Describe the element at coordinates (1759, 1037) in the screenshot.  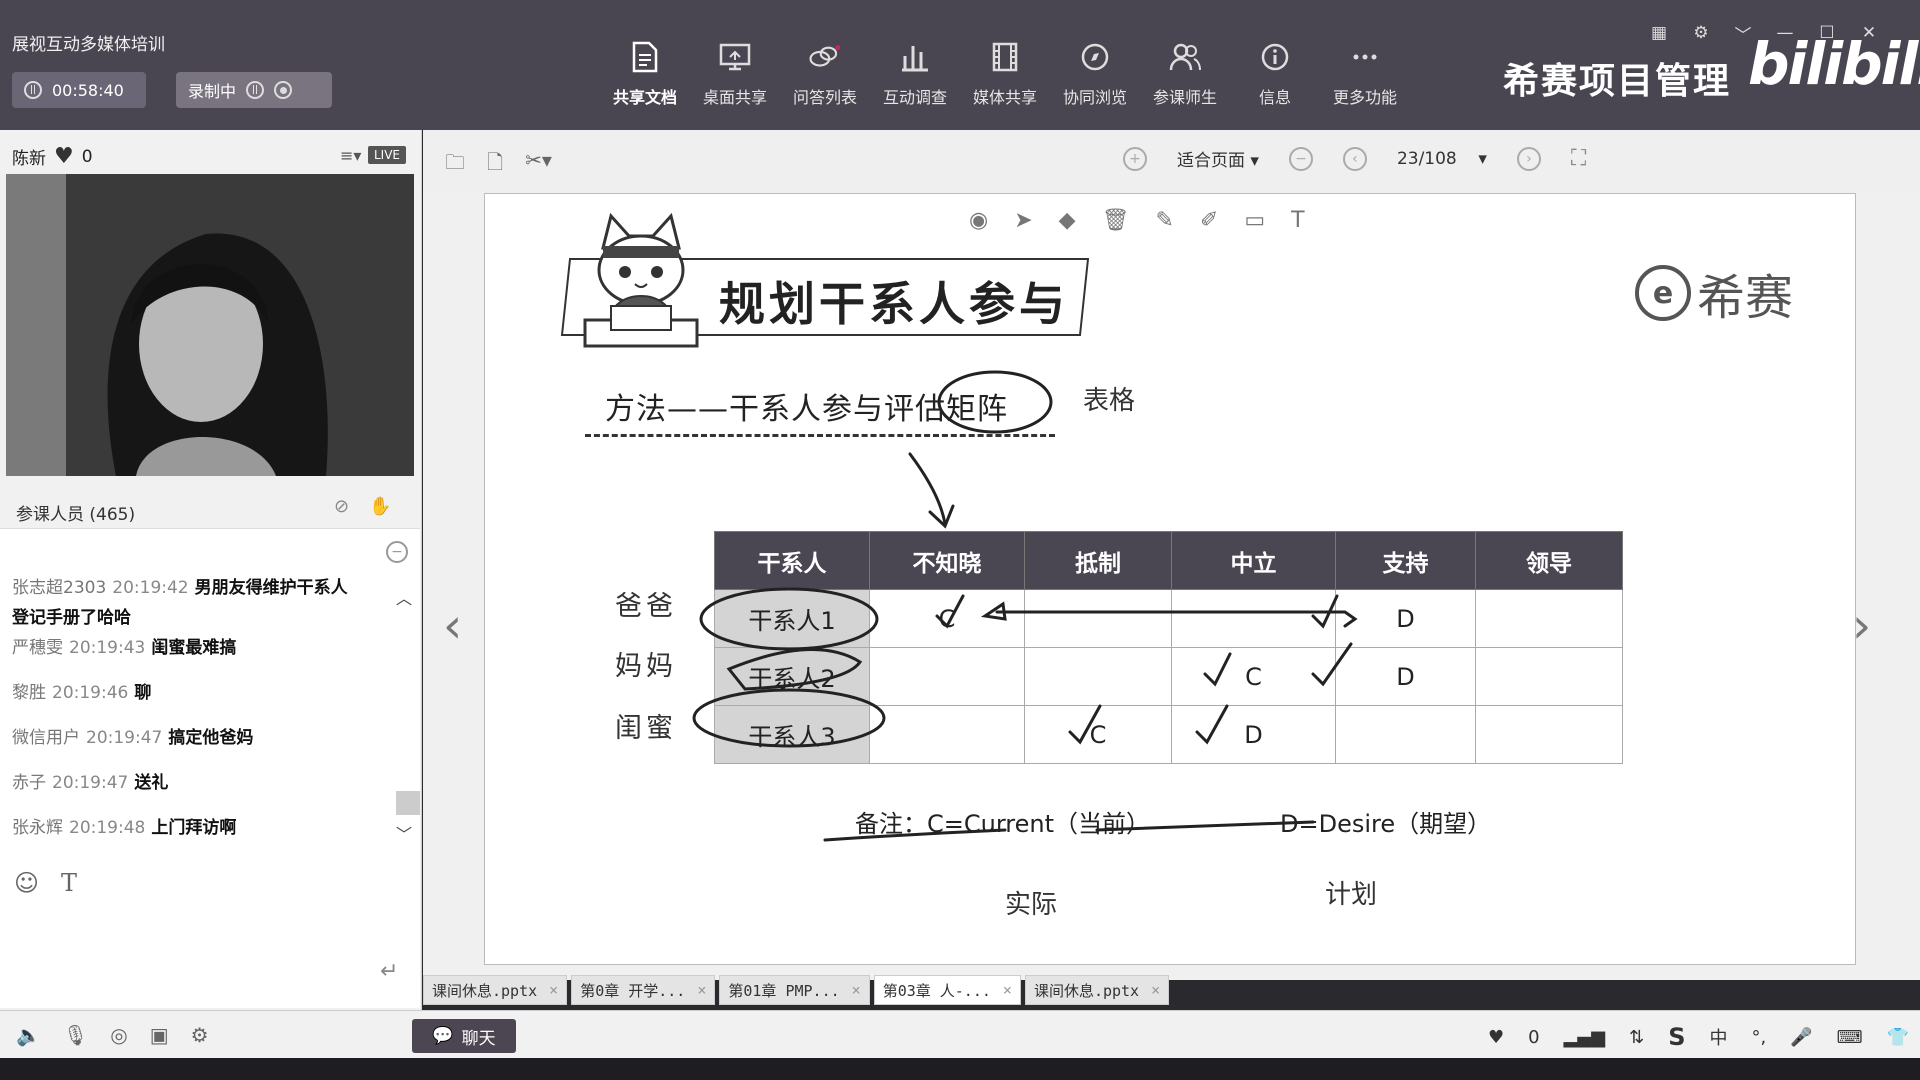
I see `punctuation-icon: °,` at that location.